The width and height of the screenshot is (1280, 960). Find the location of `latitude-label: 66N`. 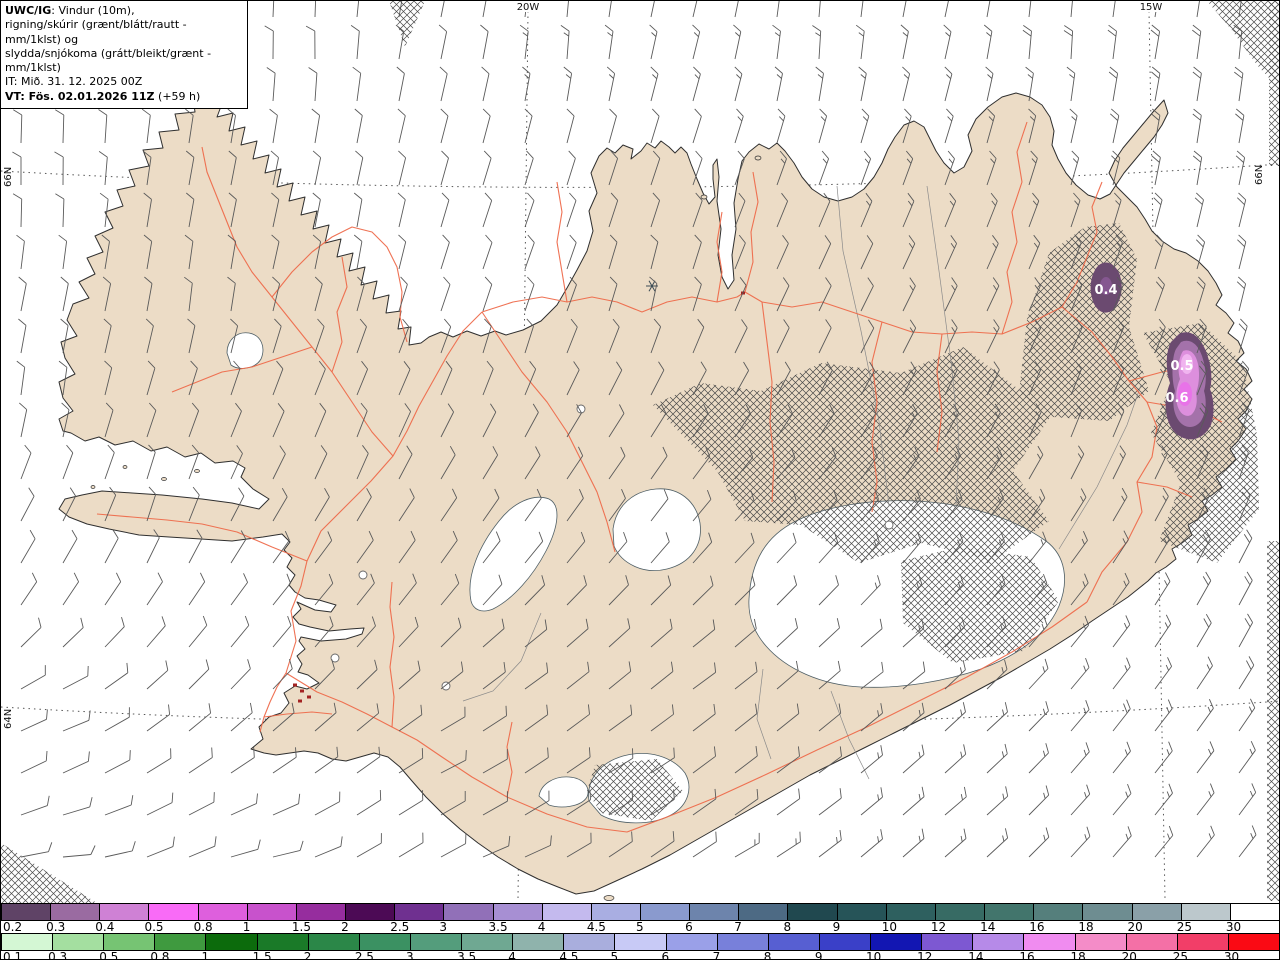

latitude-label: 66N is located at coordinates (8, 177).